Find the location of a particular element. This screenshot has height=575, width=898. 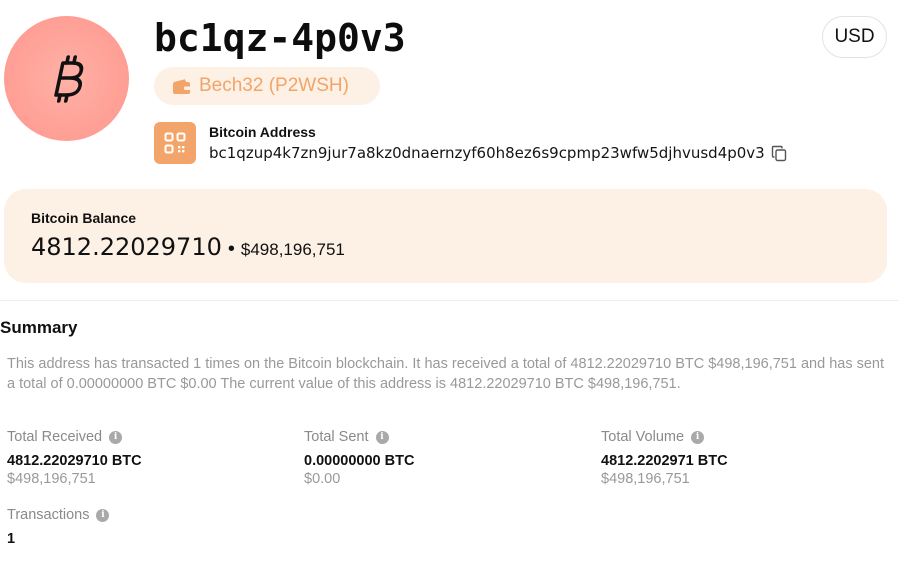

stat-total-volume-usd: $498,196,751 is located at coordinates (645, 479).